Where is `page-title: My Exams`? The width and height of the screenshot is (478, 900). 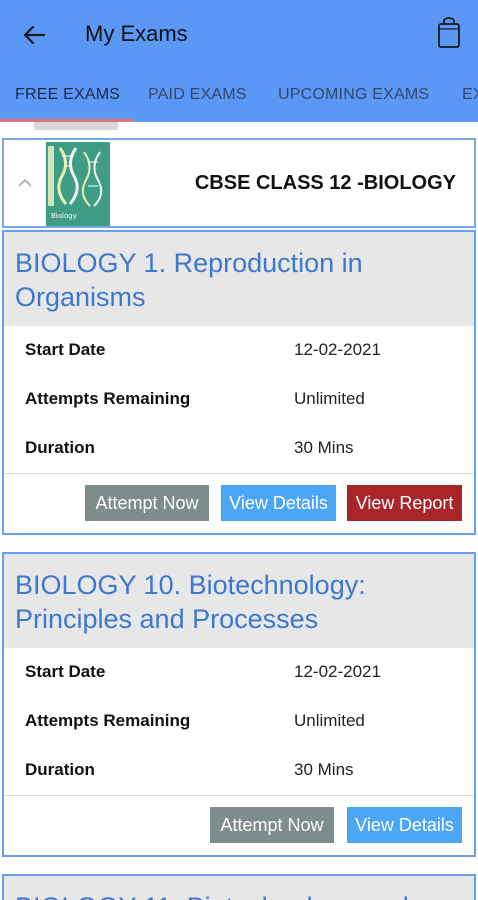 page-title: My Exams is located at coordinates (136, 33).